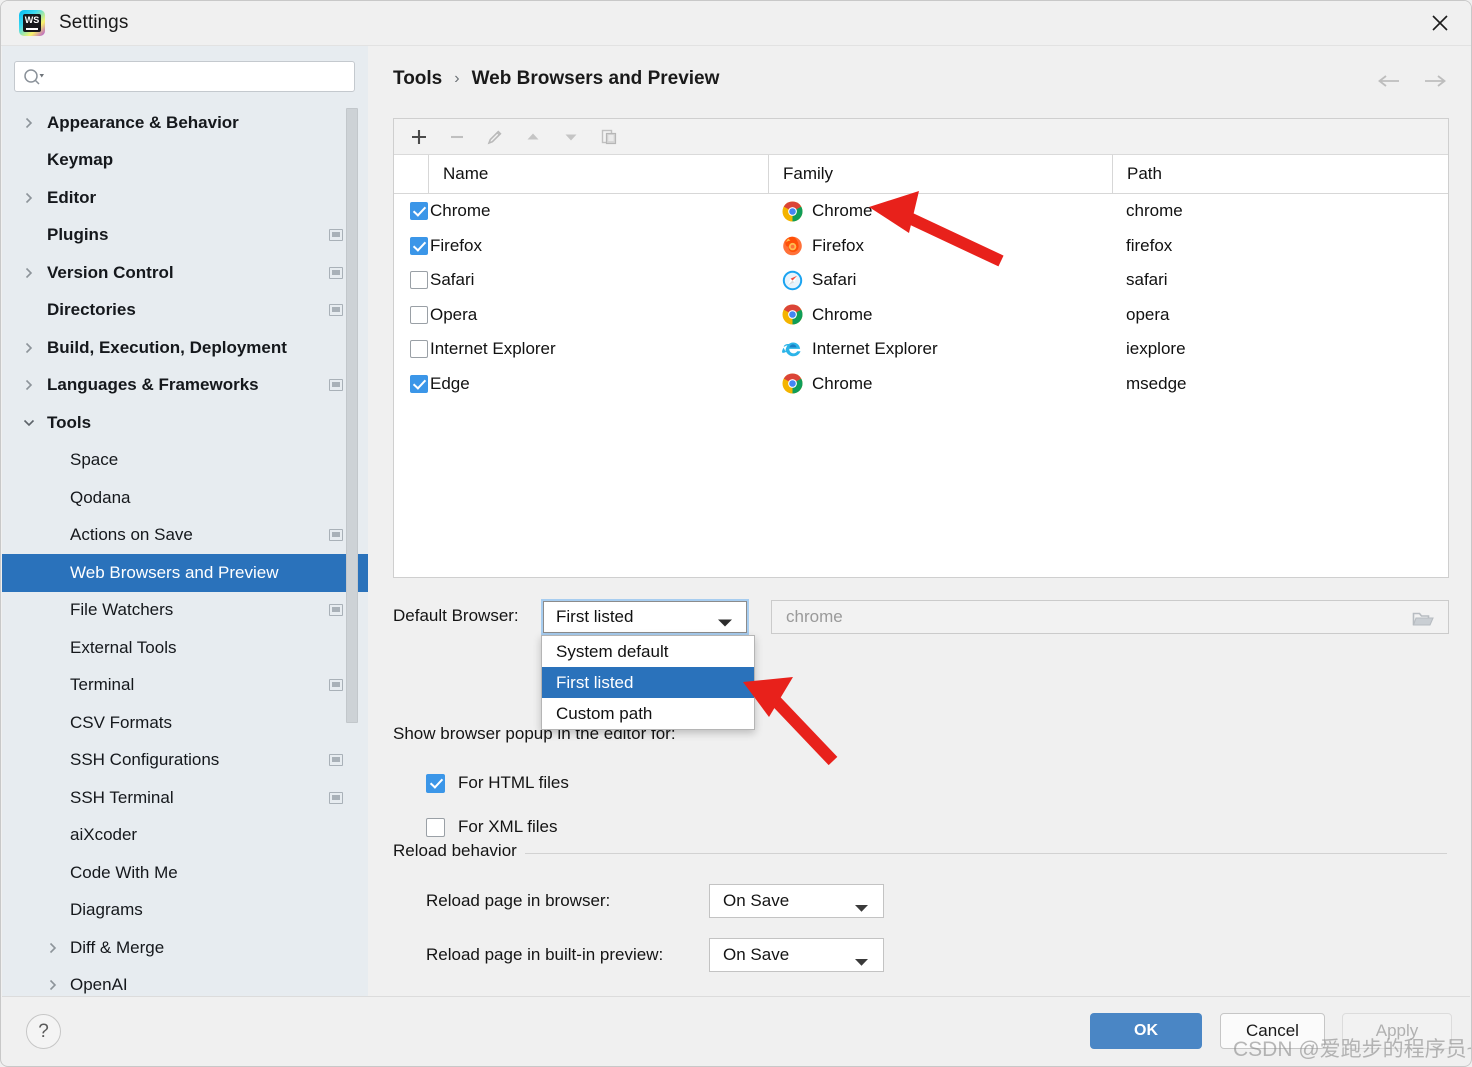  What do you see at coordinates (571, 137) in the screenshot?
I see `arrow-down-icon` at bounding box center [571, 137].